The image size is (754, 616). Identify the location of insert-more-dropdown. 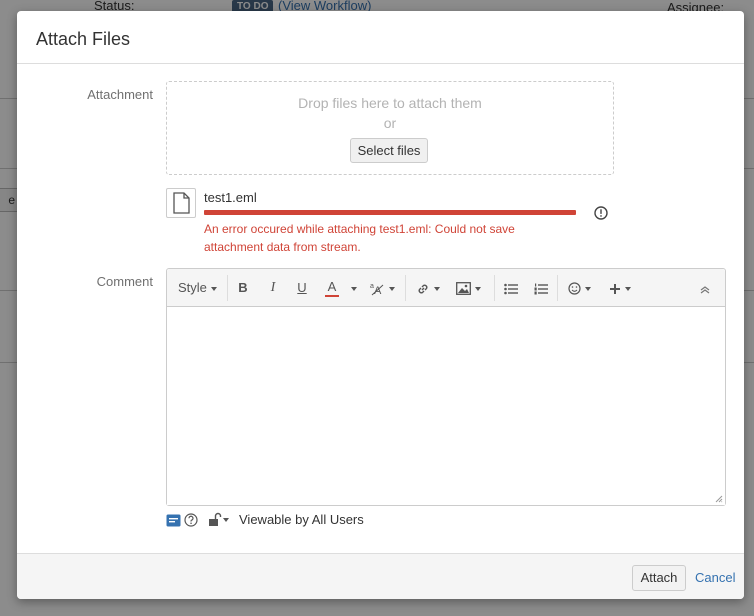
(620, 288).